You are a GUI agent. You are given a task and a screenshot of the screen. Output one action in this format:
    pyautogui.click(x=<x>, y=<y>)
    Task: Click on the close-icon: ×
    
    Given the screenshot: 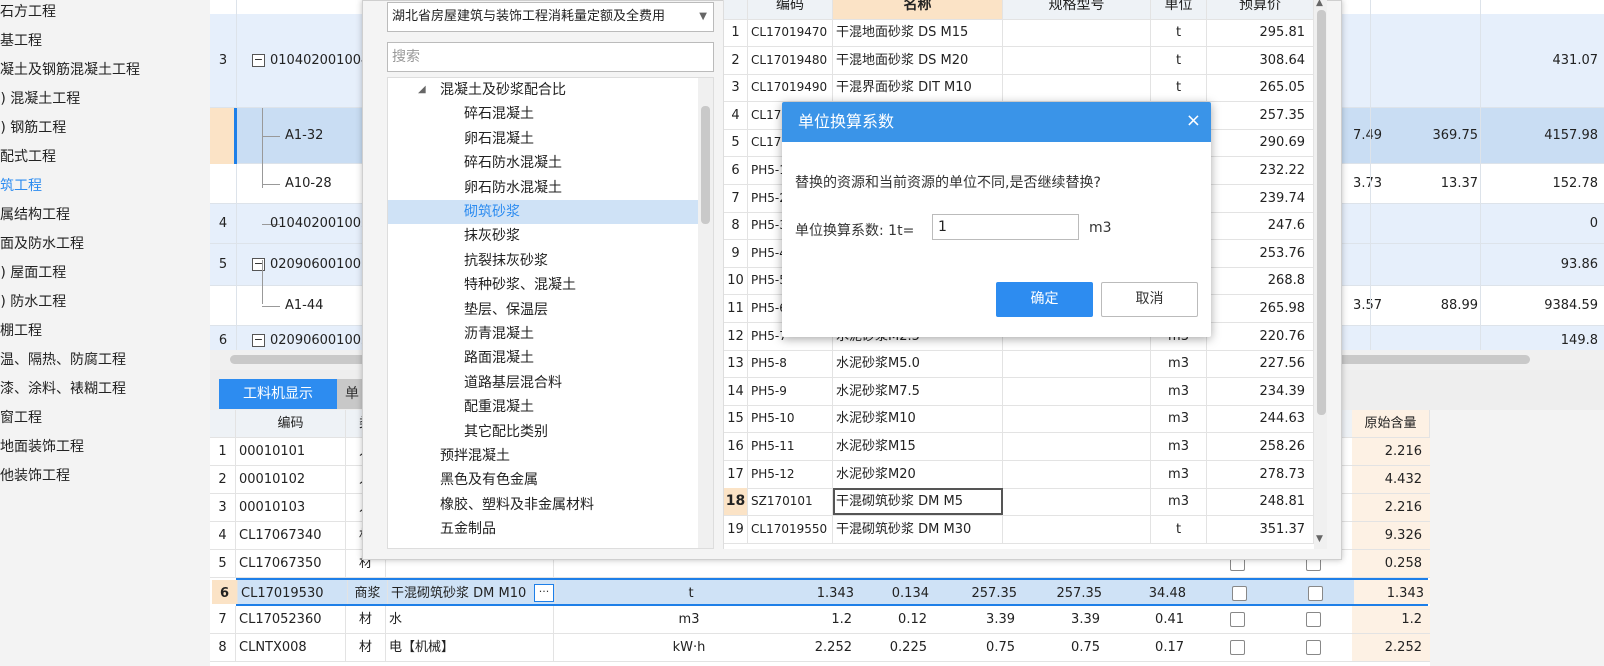 What is the action you would take?
    pyautogui.click(x=1193, y=121)
    